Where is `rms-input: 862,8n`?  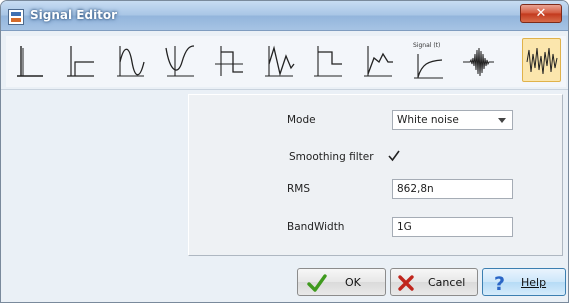
rms-input: 862,8n is located at coordinates (452, 189).